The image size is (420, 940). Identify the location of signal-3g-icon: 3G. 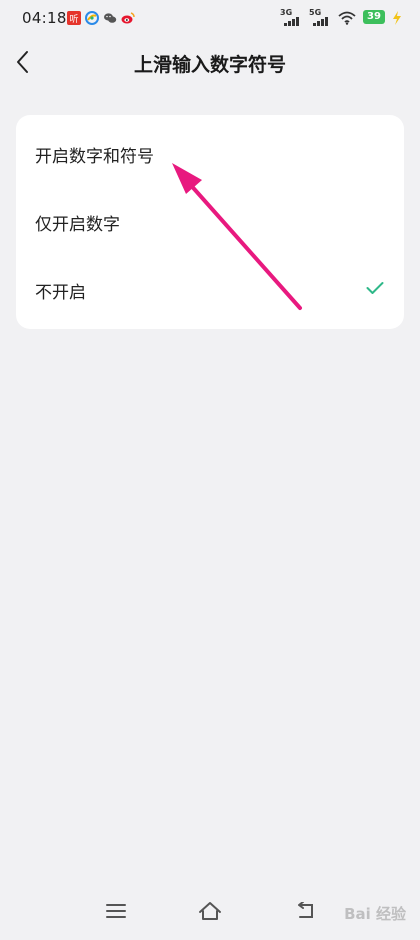
(291, 17).